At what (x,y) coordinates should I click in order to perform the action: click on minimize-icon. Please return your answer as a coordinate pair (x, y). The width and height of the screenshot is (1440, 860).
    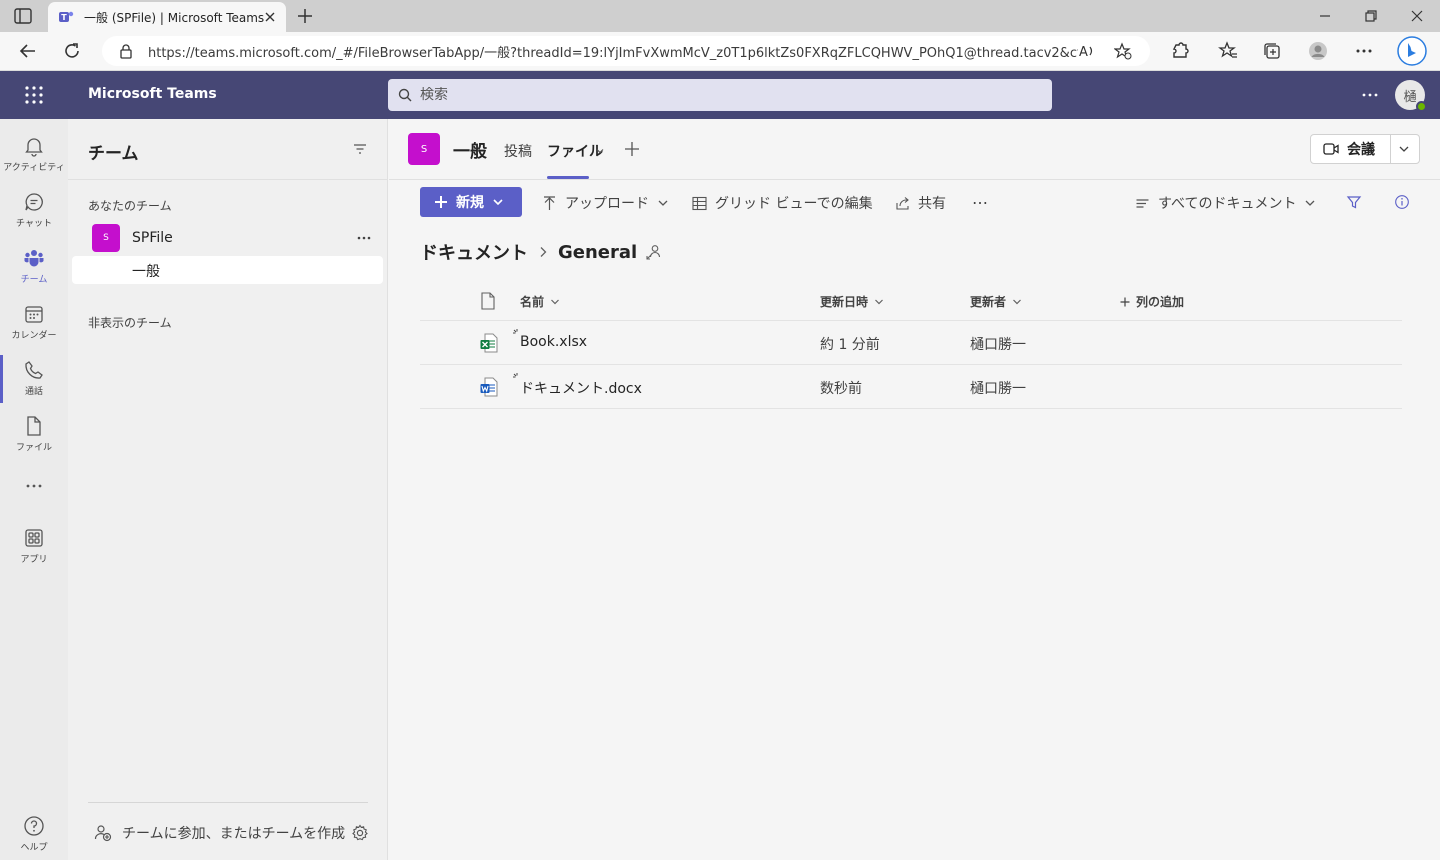
    Looking at the image, I should click on (1325, 16).